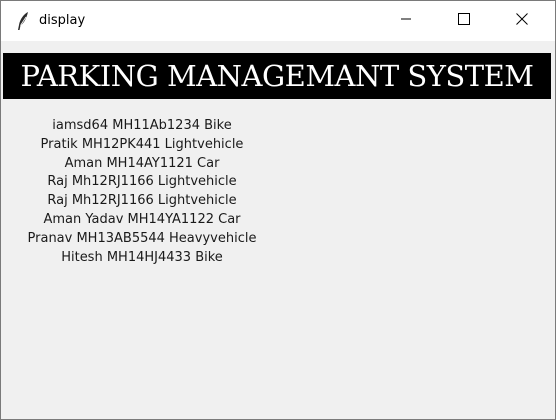  What do you see at coordinates (277, 76) in the screenshot?
I see `page-title: PARKING MANAGEMANT SYSTEM` at bounding box center [277, 76].